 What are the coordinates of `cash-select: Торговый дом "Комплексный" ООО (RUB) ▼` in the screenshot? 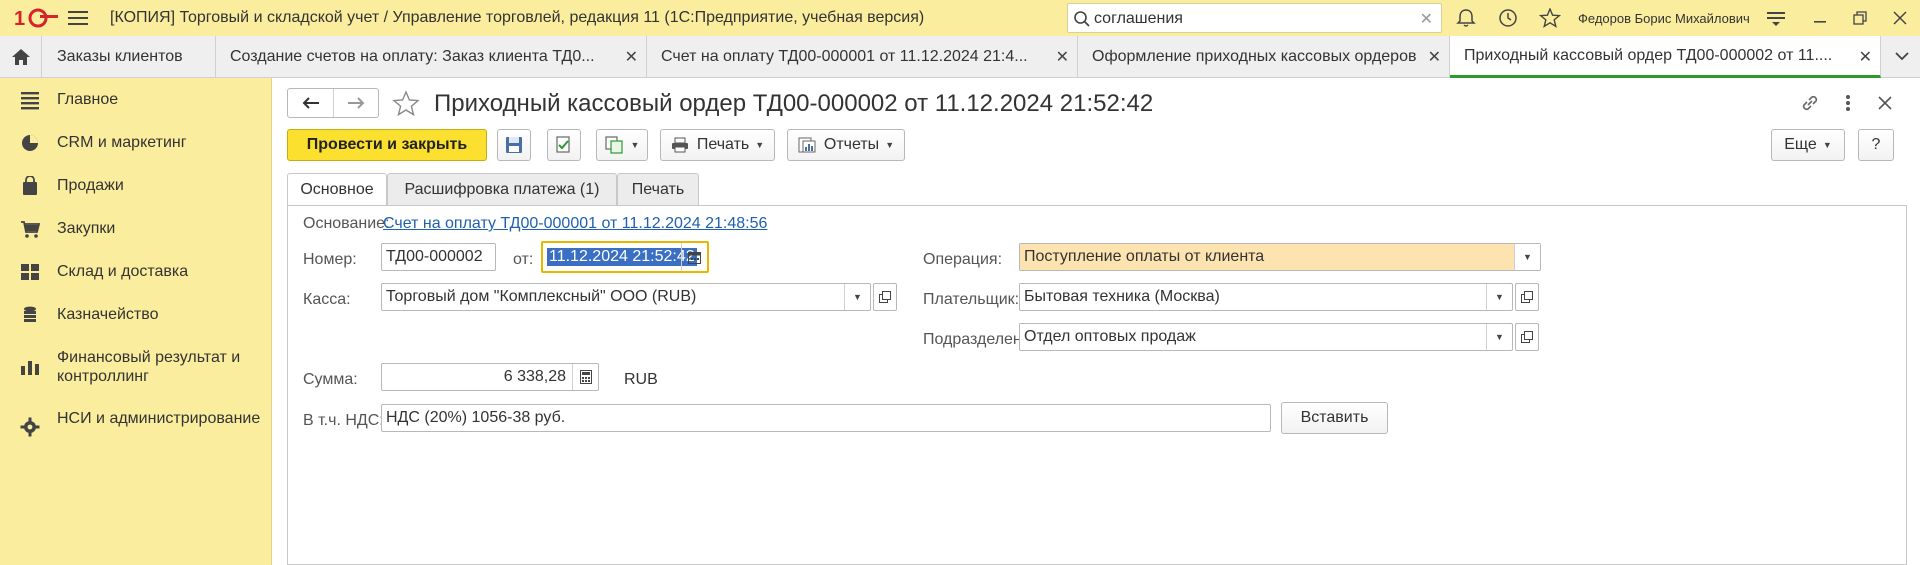 It's located at (626, 297).